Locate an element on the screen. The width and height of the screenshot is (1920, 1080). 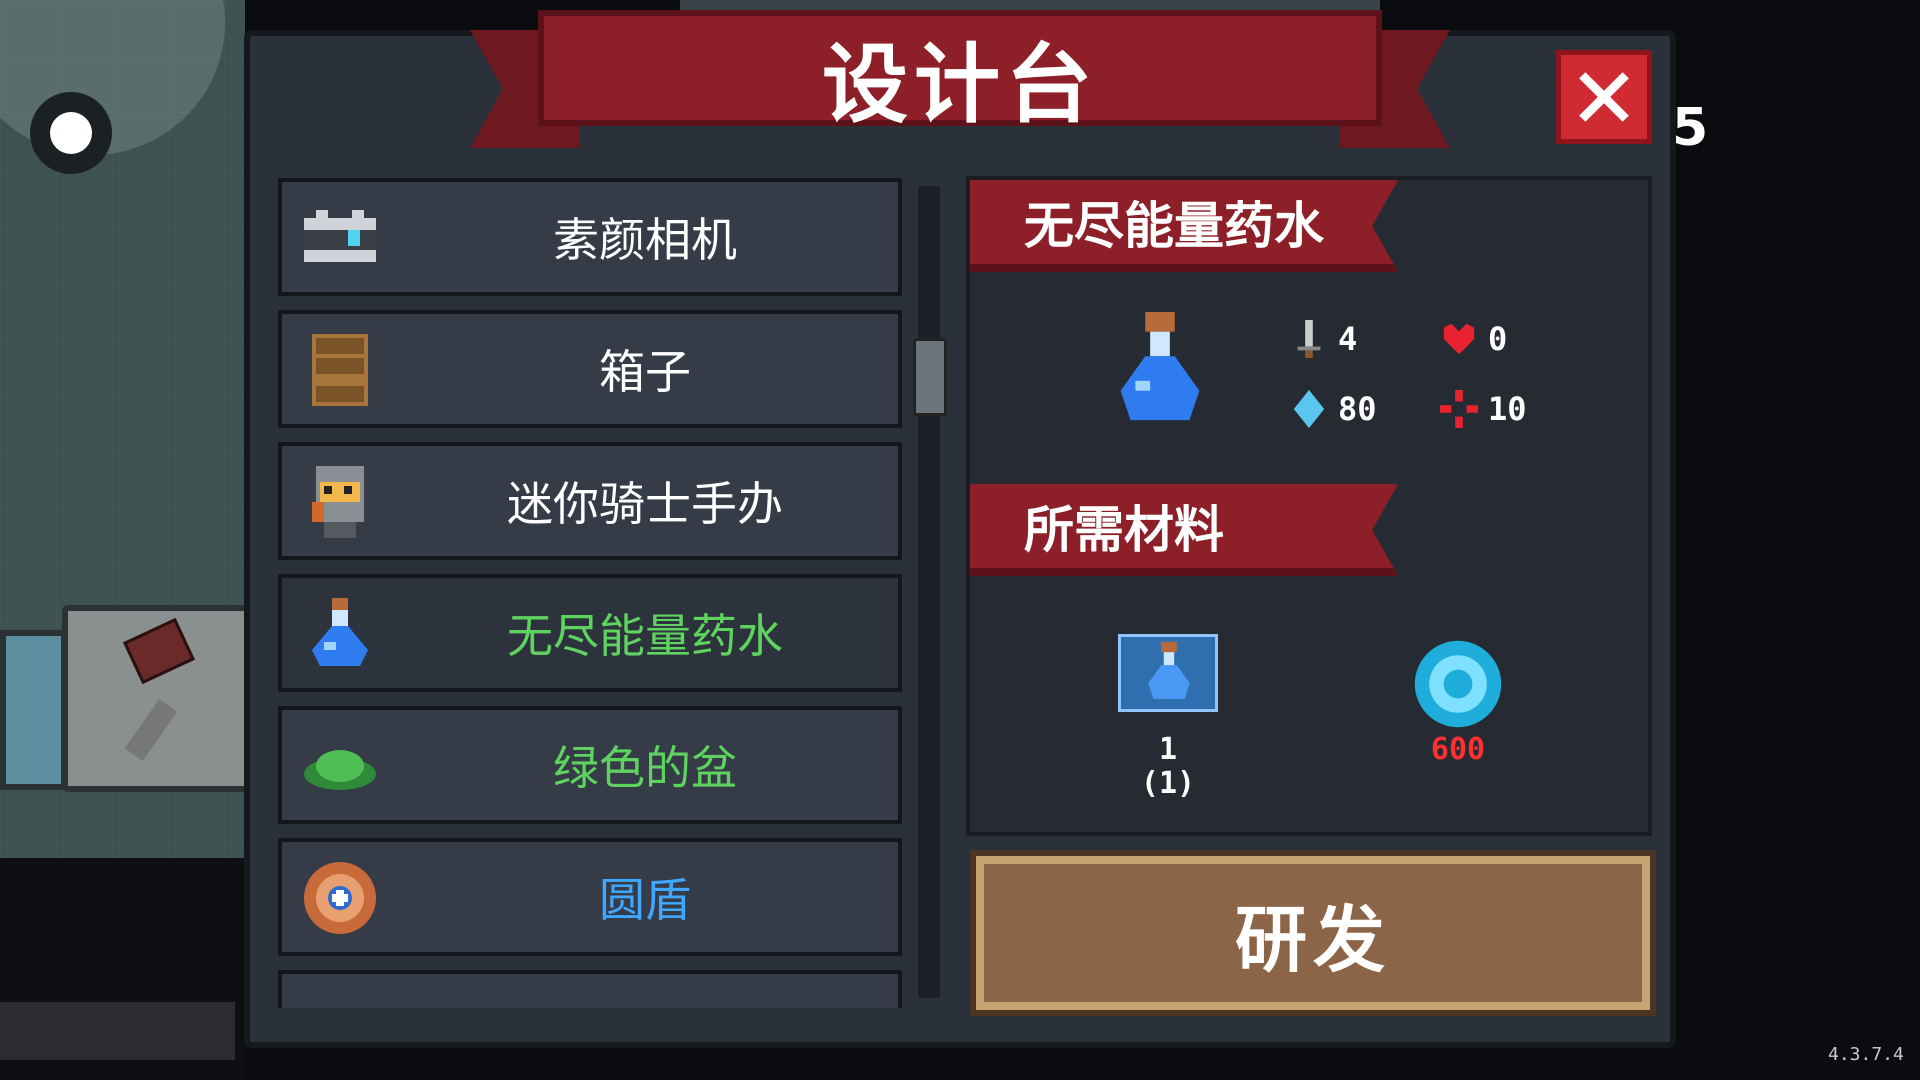
background-bar is located at coordinates (117, 1031).